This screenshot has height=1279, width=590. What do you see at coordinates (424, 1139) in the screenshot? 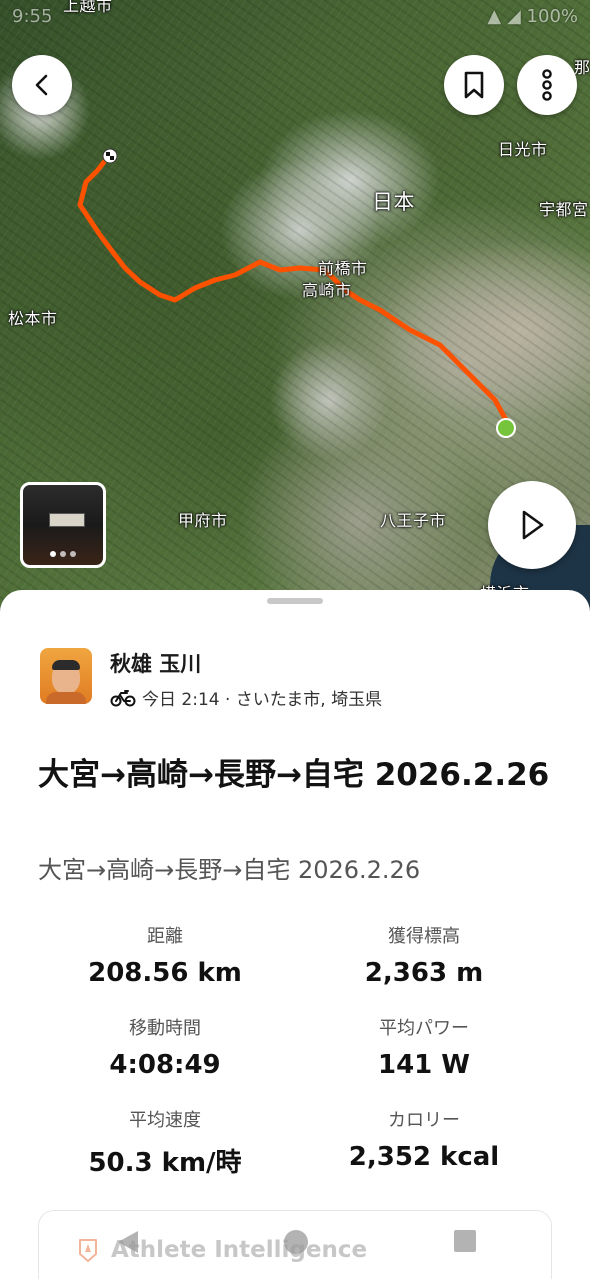
I see `stat-calories: カロリー 2,352 kcal` at bounding box center [424, 1139].